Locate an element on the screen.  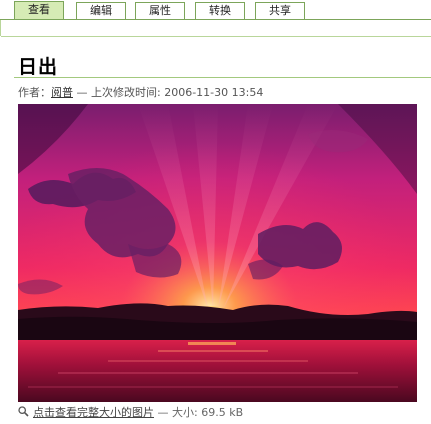
size-value: 69.5 kB is located at coordinates (222, 412).